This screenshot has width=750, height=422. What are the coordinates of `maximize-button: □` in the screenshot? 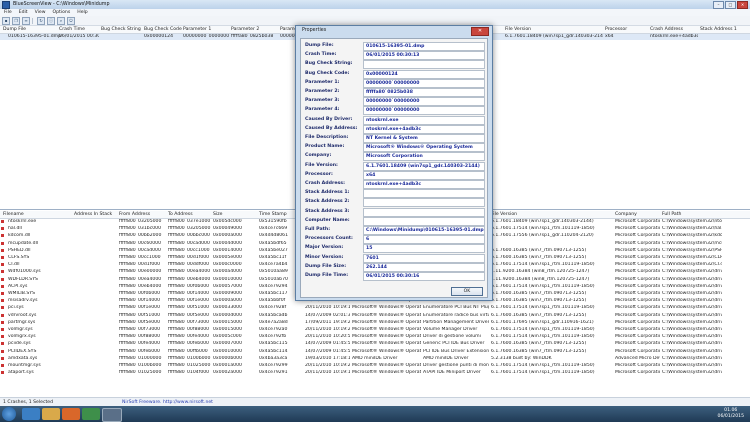 It's located at (730, 5).